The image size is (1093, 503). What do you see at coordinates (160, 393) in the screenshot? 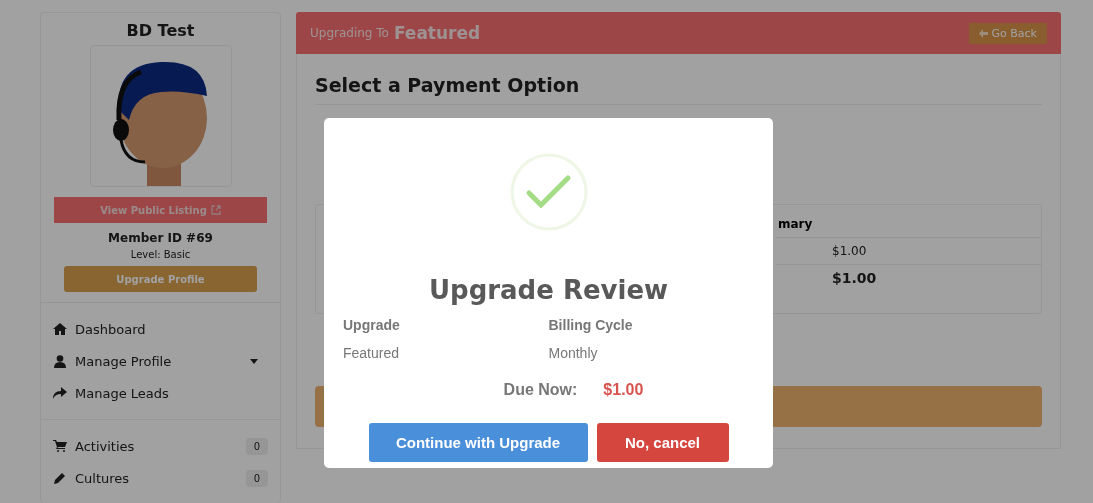
I see `nav-item: Manage Leads` at bounding box center [160, 393].